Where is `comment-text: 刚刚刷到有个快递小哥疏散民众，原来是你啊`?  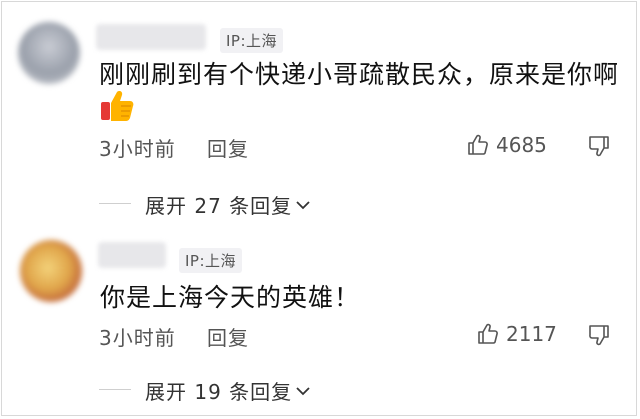 comment-text: 刚刚刷到有个快递小哥疏散民众，原来是你啊 is located at coordinates (359, 73).